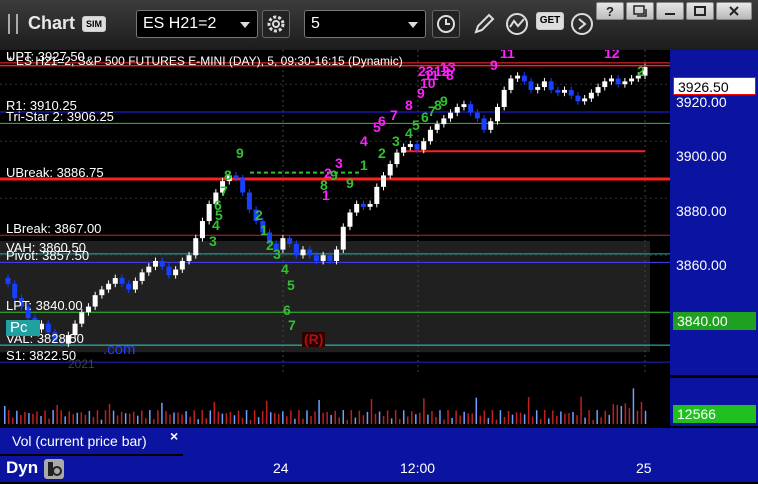  Describe the element at coordinates (180, 23) in the screenshot. I see `symbol-value: ES H21=2` at that location.